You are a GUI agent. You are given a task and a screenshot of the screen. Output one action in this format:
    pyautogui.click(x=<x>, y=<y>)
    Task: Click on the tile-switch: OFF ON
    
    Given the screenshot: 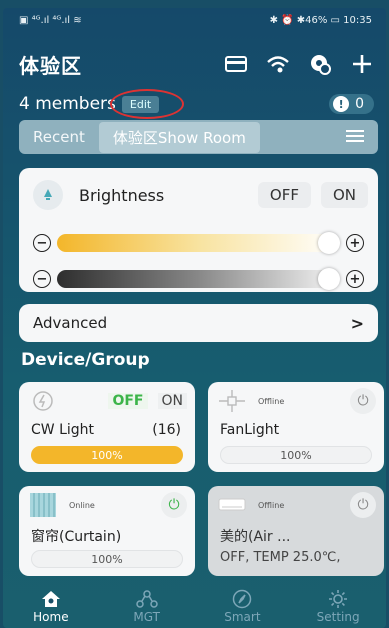 What is the action you would take?
    pyautogui.click(x=147, y=401)
    